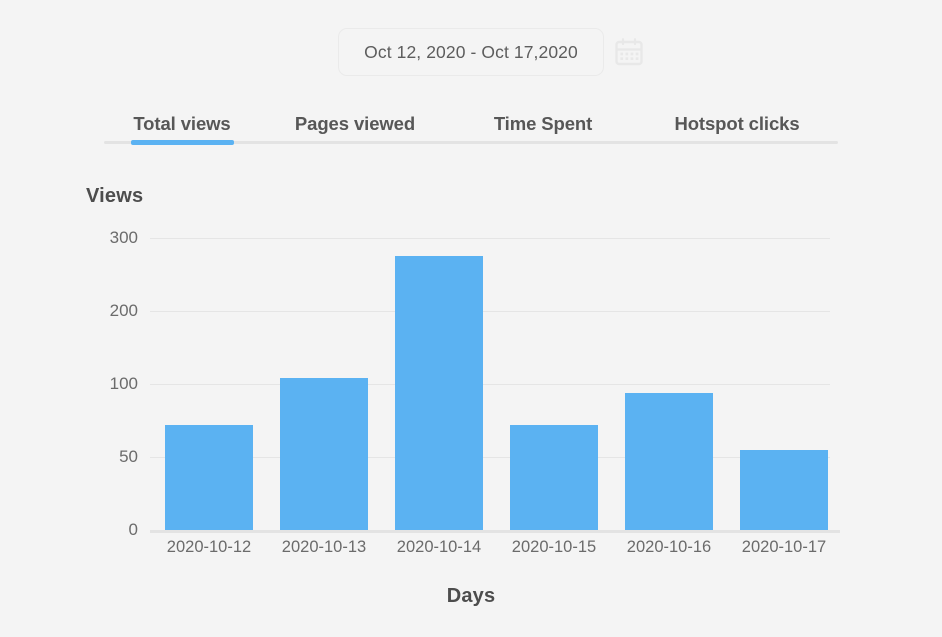 This screenshot has height=637, width=942. I want to click on date-range-row: Oct 12, 2020 - Oct 17,2020, so click(471, 52).